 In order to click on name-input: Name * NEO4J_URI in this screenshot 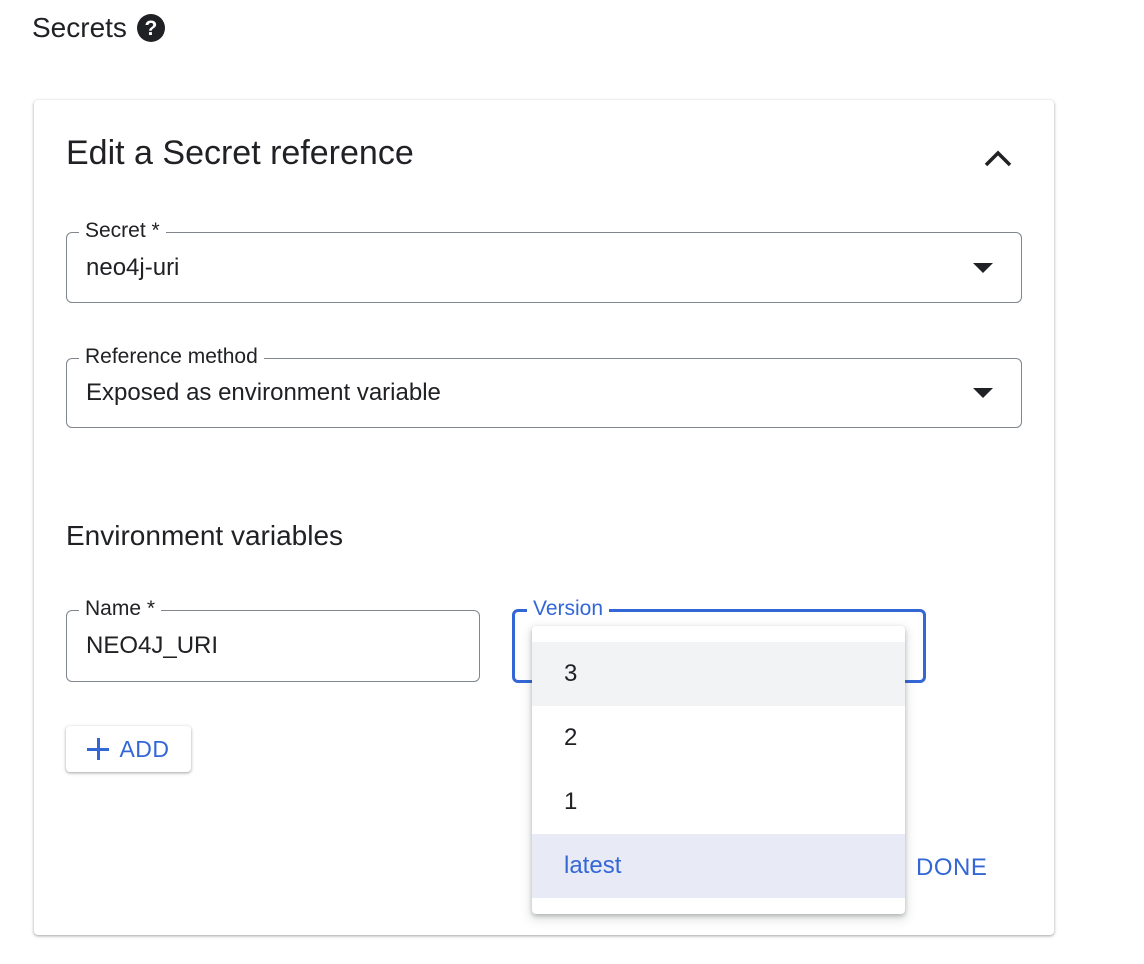, I will do `click(273, 638)`.